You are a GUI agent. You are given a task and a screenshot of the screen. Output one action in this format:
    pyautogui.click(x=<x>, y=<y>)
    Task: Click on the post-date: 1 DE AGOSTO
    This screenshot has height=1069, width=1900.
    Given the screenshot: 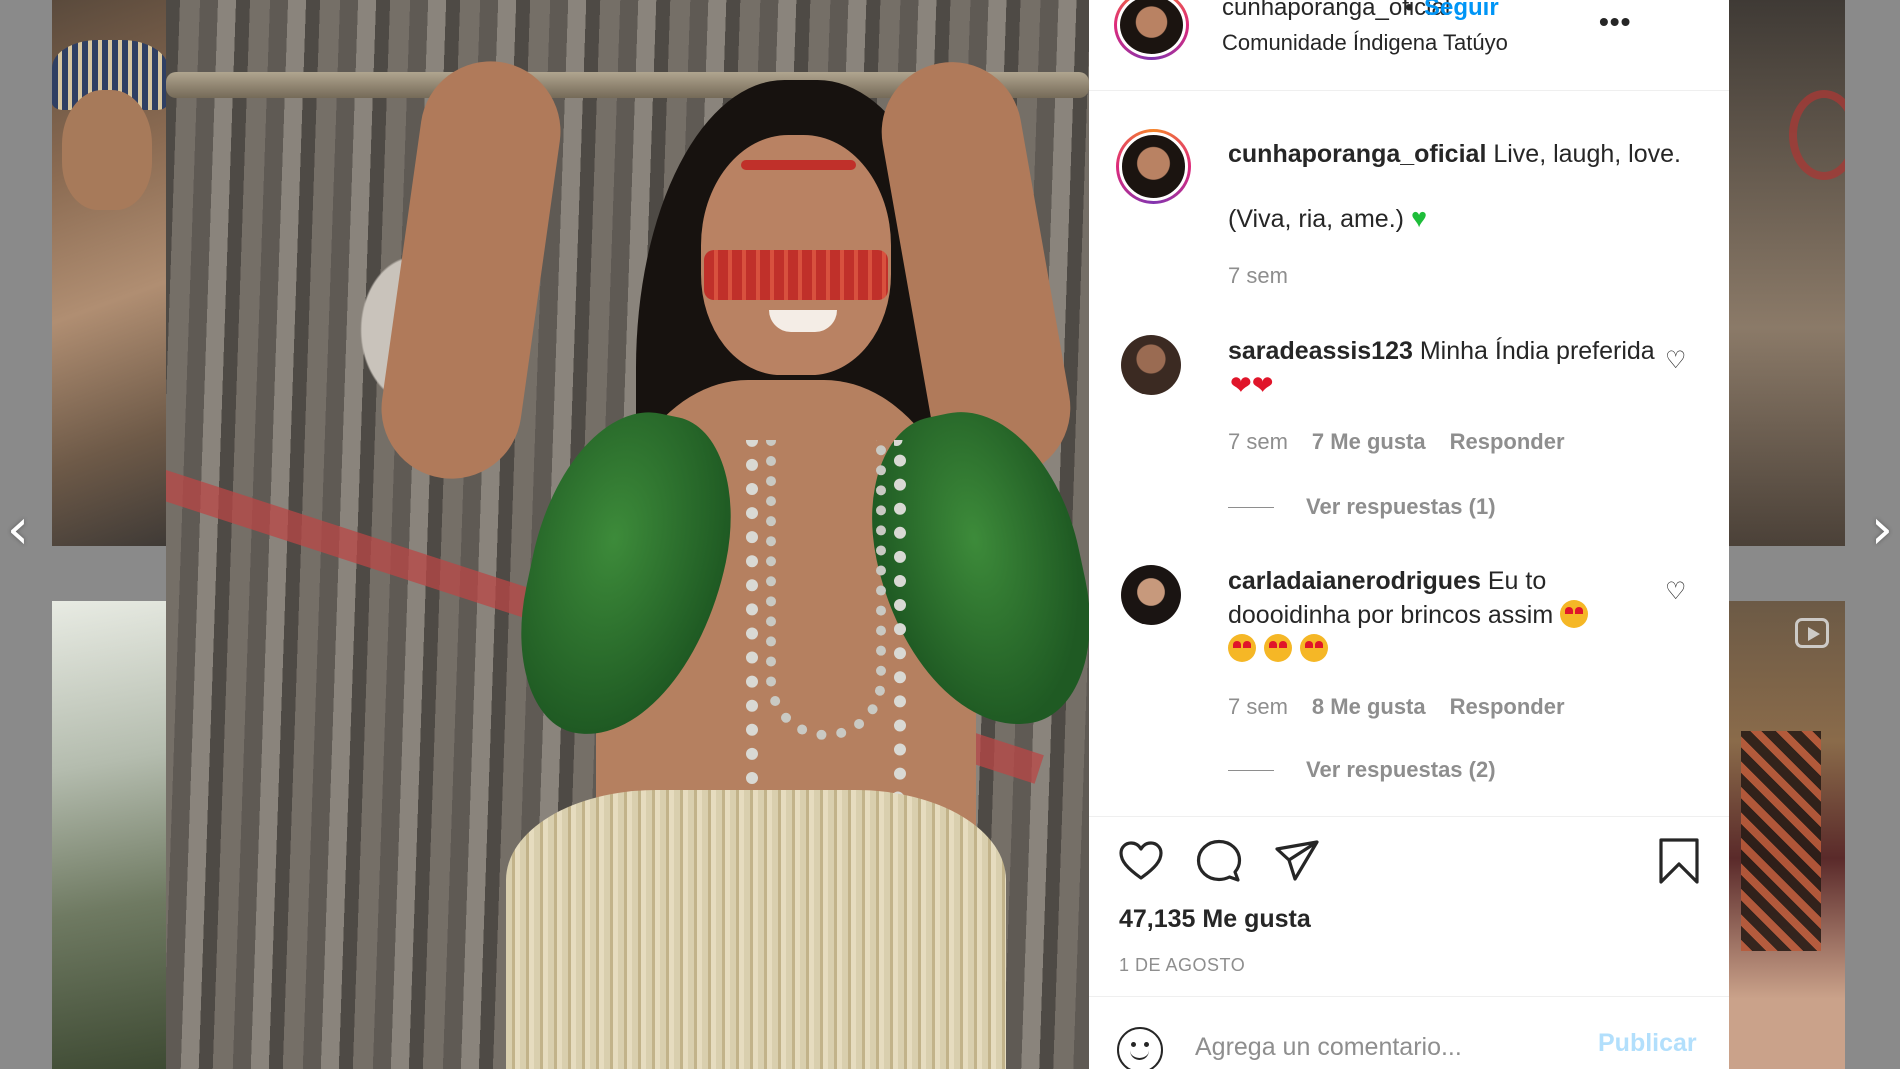 What is the action you would take?
    pyautogui.click(x=1182, y=965)
    